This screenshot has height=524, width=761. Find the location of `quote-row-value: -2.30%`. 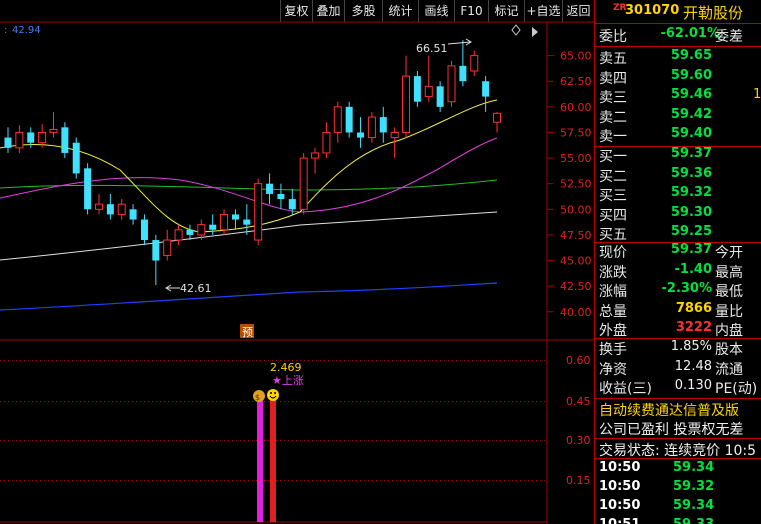

quote-row-value: -2.30% is located at coordinates (687, 288).